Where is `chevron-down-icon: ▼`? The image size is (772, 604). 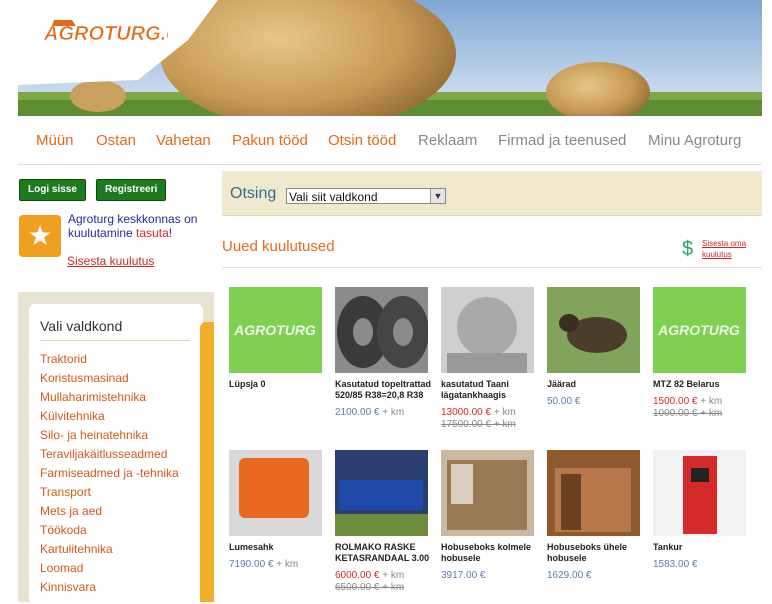 chevron-down-icon: ▼ is located at coordinates (437, 196).